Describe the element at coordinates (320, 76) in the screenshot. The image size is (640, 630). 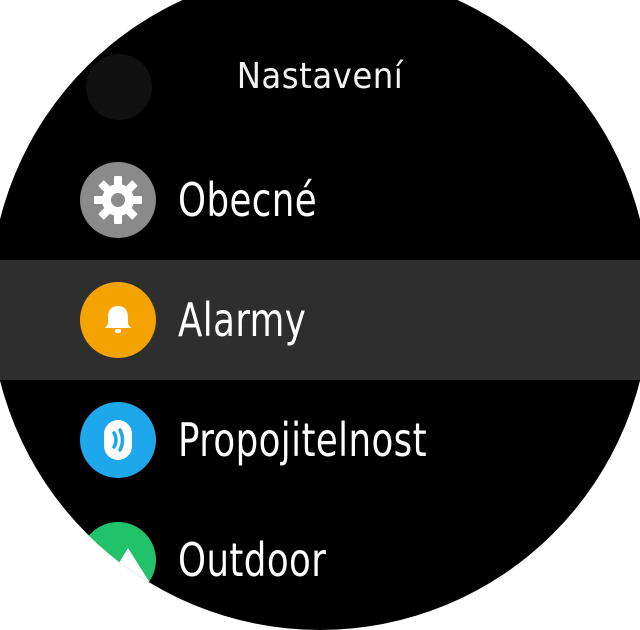
I see `page-title: Nastavení` at that location.